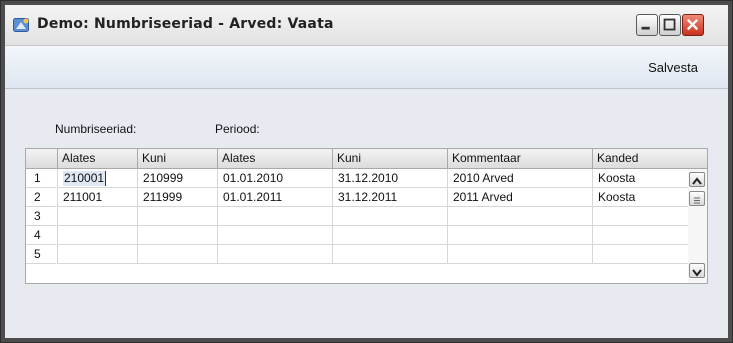 The width and height of the screenshot is (733, 343). I want to click on table-cell: 01.01.2010, so click(274, 178).